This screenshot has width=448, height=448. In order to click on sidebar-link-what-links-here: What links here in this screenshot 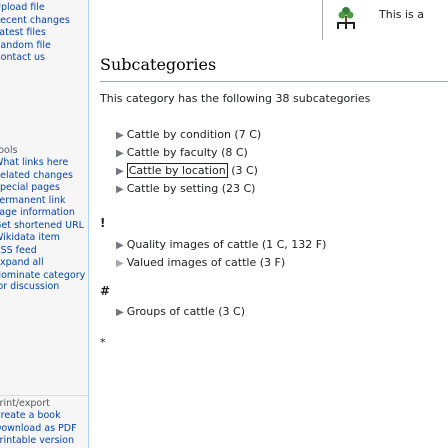, I will do `click(44, 163)`.